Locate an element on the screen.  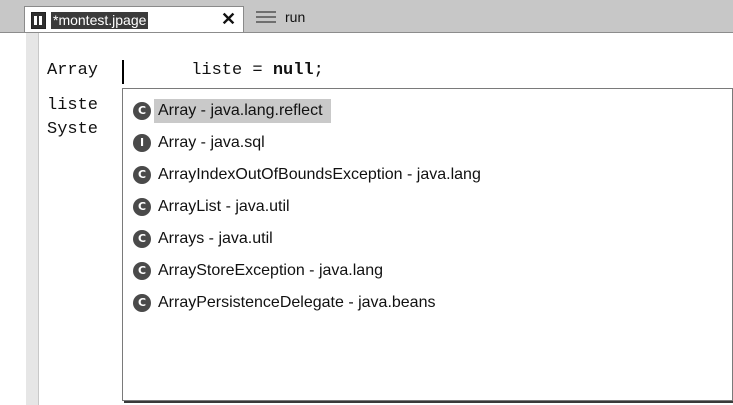
tab-montest-jpage: *montest.jpage ✕ is located at coordinates (134, 19).